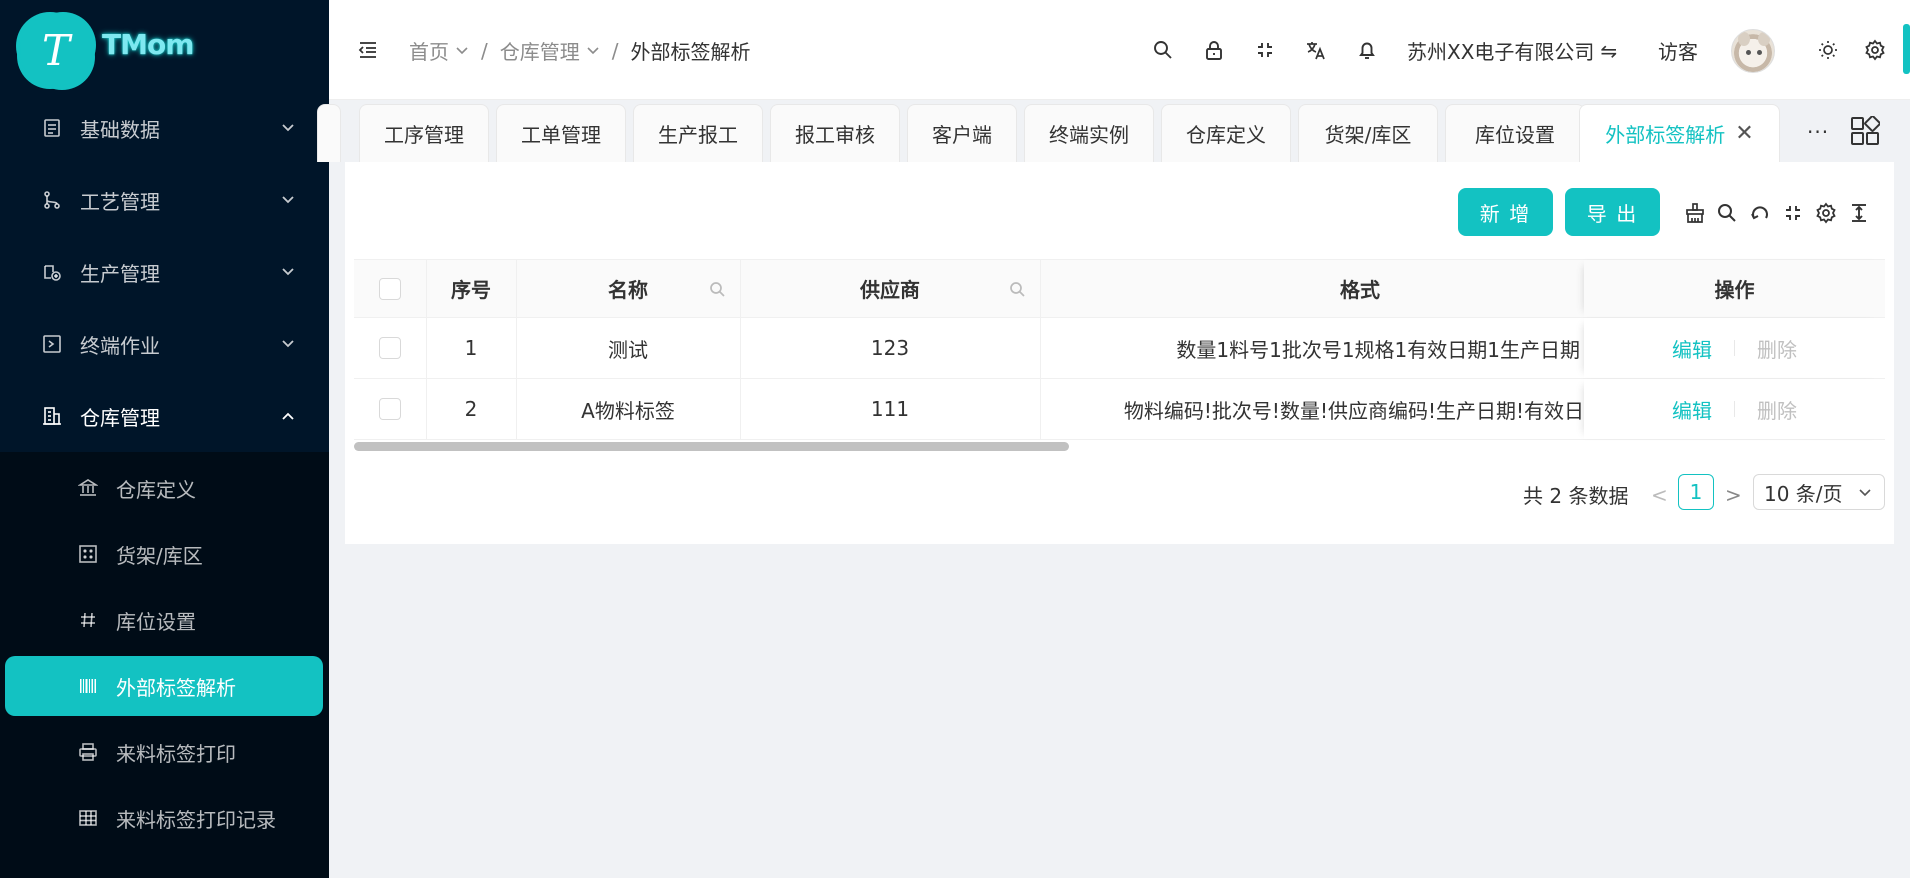  I want to click on tab-shelf-area: 货架/库区, so click(1368, 133).